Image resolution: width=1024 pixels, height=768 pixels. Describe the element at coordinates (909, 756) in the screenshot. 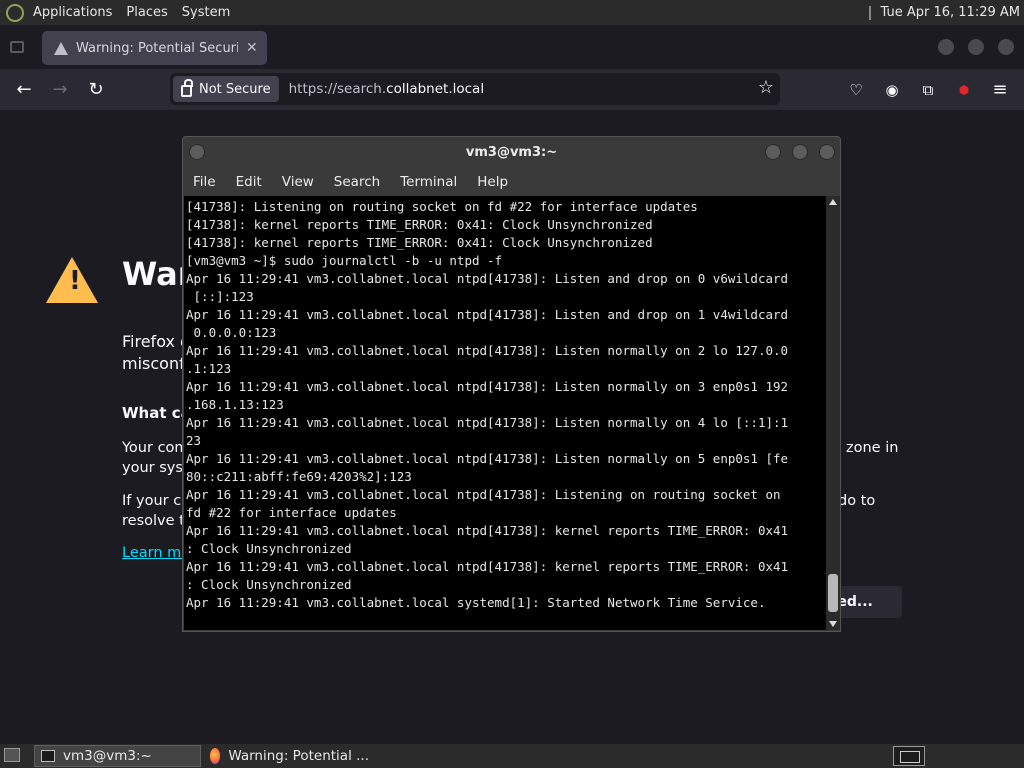

I see `workspace-switcher` at that location.